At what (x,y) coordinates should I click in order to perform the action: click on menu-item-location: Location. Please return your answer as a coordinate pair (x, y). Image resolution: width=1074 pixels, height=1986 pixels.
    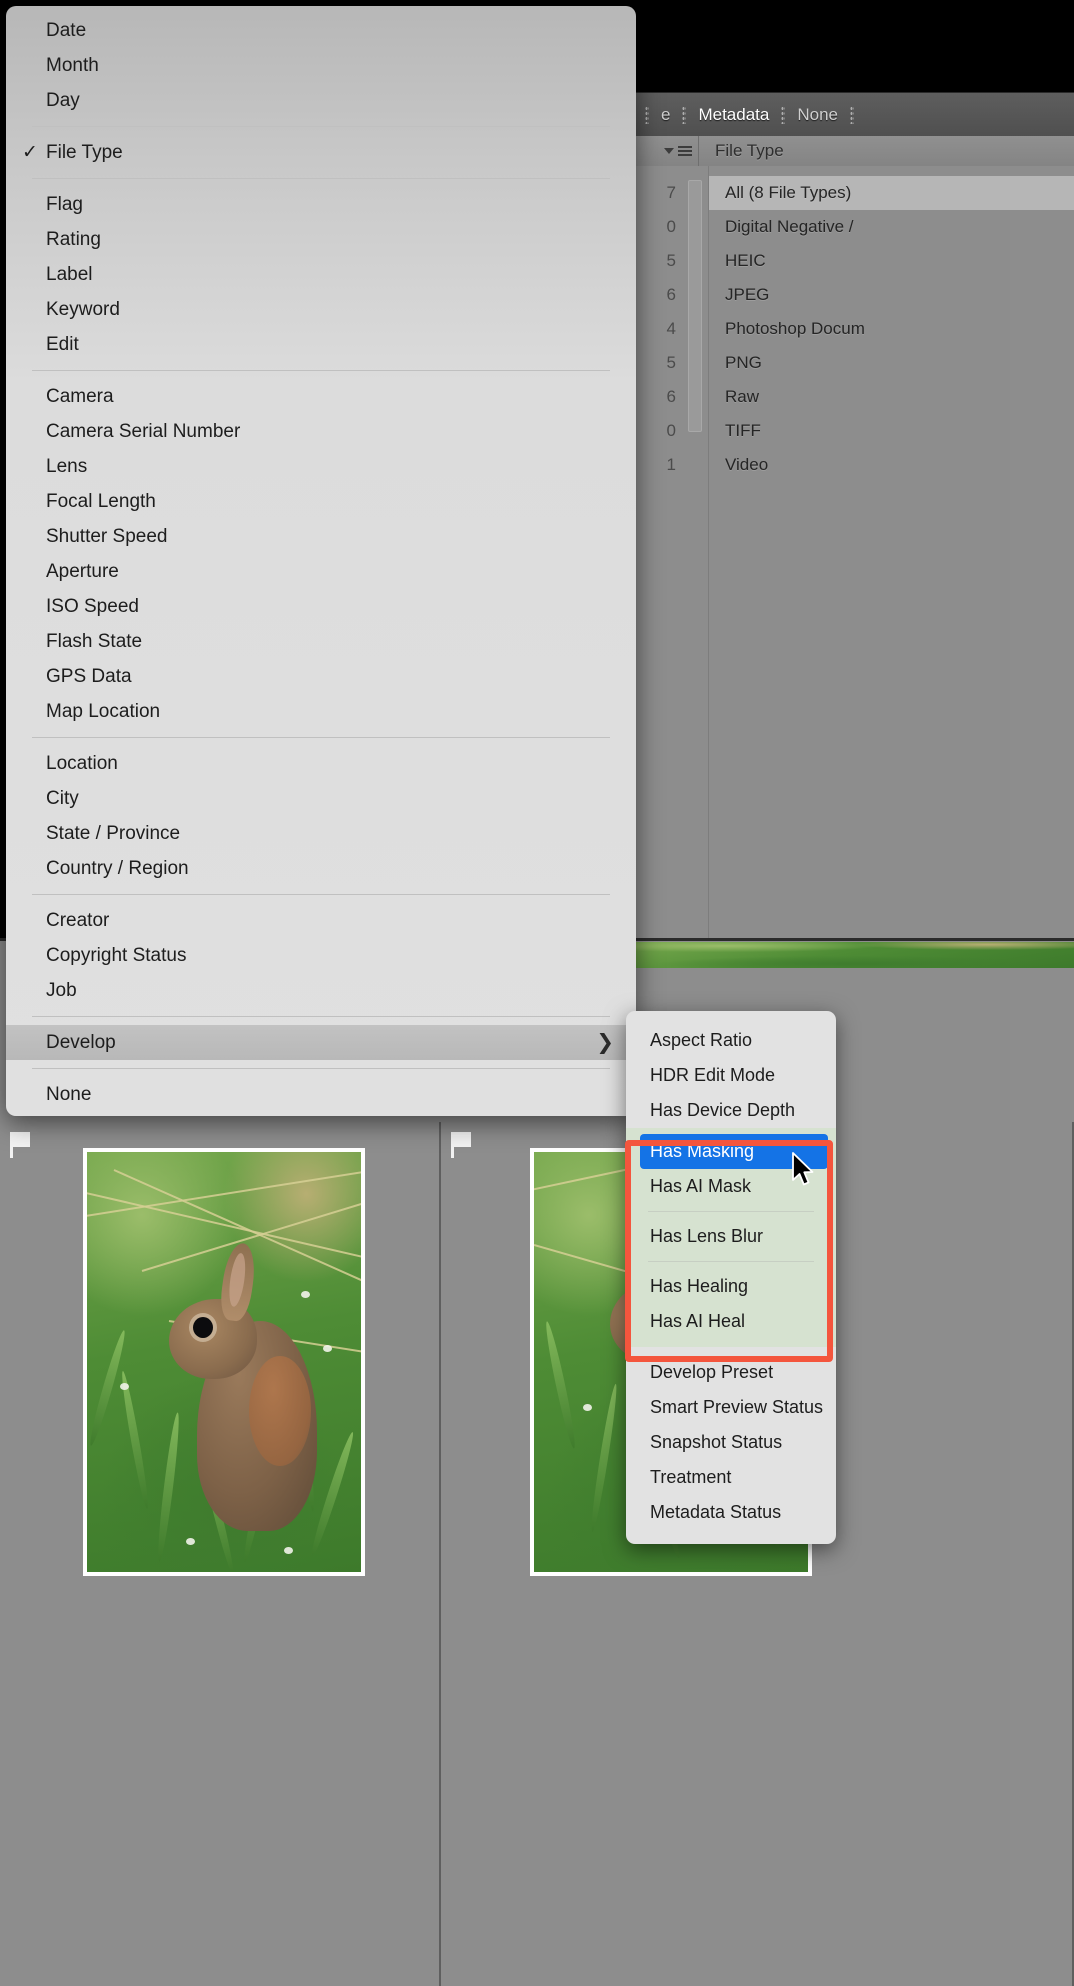
    Looking at the image, I should click on (321, 763).